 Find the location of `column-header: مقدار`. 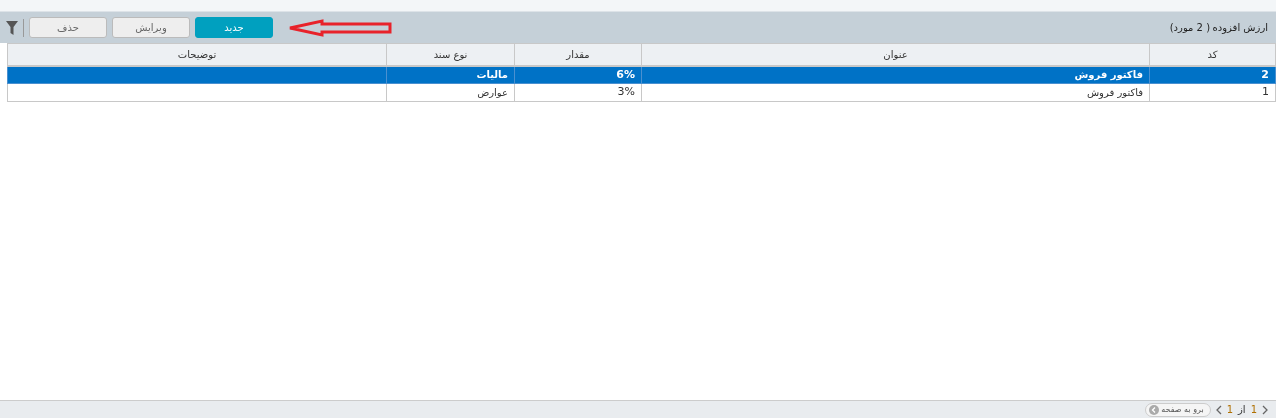

column-header: مقدار is located at coordinates (578, 54).